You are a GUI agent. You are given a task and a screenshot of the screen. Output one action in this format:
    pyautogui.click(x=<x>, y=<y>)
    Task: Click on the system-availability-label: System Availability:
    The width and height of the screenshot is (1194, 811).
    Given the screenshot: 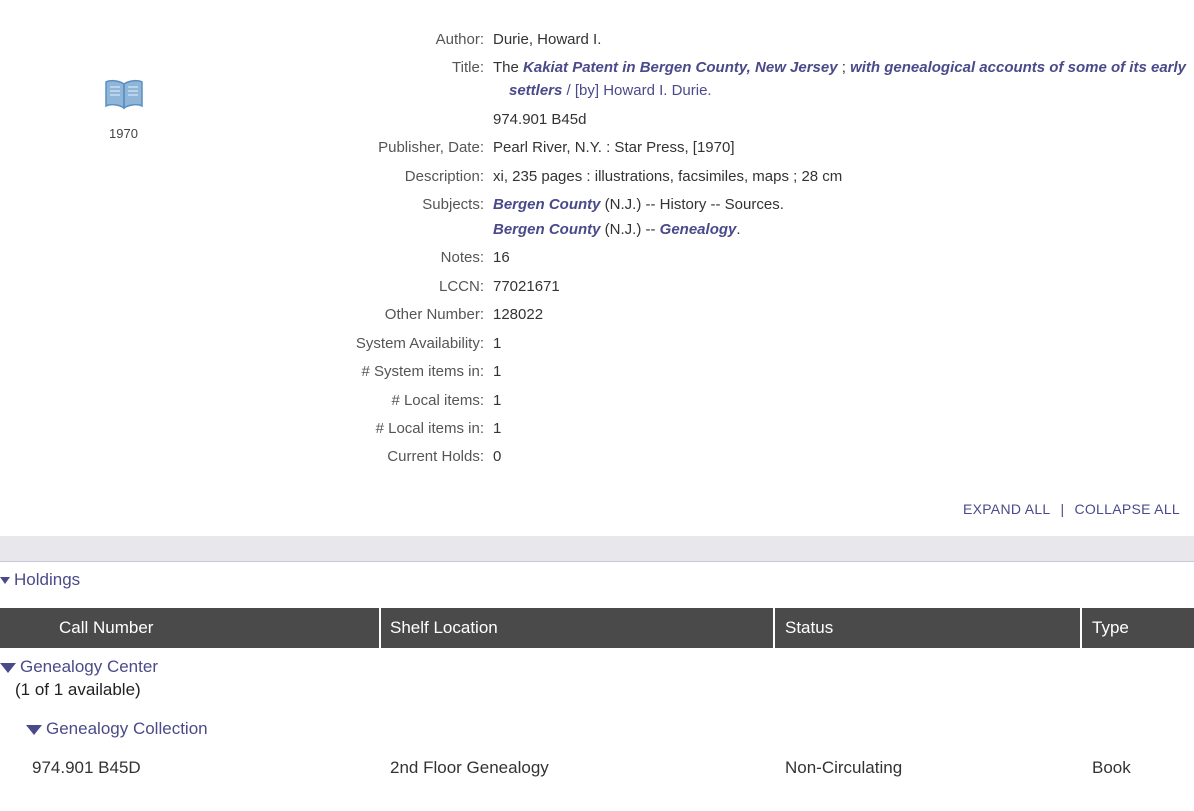 What is the action you would take?
    pyautogui.click(x=419, y=343)
    